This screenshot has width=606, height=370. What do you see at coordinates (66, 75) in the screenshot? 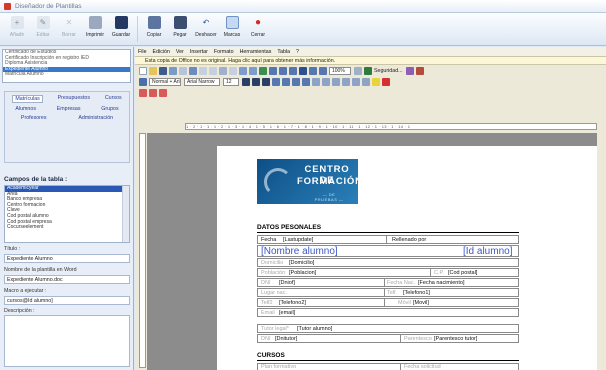
I see `template-item: Matrícula Alumno` at bounding box center [66, 75].